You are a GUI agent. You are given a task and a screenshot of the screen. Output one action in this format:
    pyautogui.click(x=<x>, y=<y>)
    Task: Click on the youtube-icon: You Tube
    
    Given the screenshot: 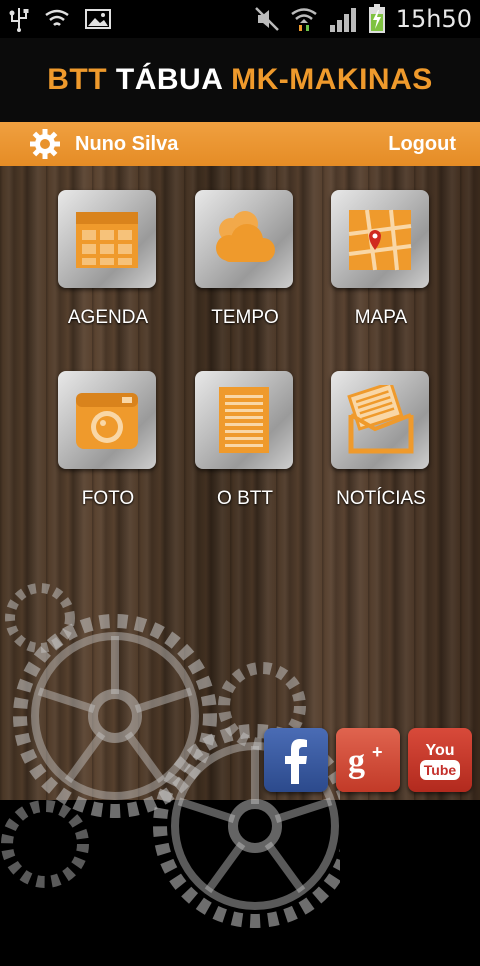 What is the action you would take?
    pyautogui.click(x=440, y=761)
    